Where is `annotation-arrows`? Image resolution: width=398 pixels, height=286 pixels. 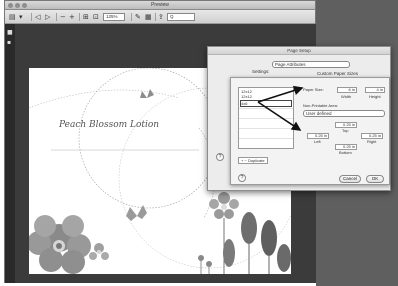 annotation-arrows is located at coordinates (280, 108).